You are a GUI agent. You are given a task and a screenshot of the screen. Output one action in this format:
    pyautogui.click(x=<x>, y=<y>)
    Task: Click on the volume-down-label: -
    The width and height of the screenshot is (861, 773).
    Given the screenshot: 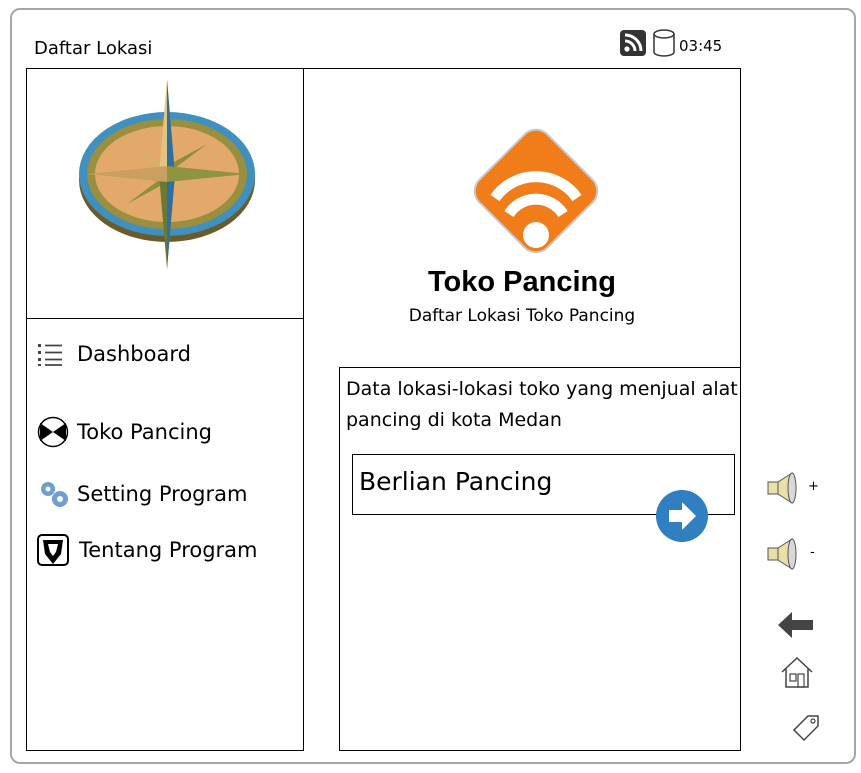 What is the action you would take?
    pyautogui.click(x=812, y=552)
    